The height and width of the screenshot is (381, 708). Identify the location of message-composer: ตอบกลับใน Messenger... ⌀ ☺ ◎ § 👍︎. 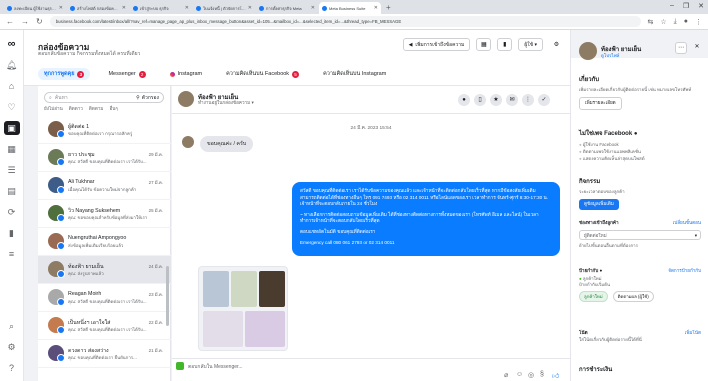
(371, 369).